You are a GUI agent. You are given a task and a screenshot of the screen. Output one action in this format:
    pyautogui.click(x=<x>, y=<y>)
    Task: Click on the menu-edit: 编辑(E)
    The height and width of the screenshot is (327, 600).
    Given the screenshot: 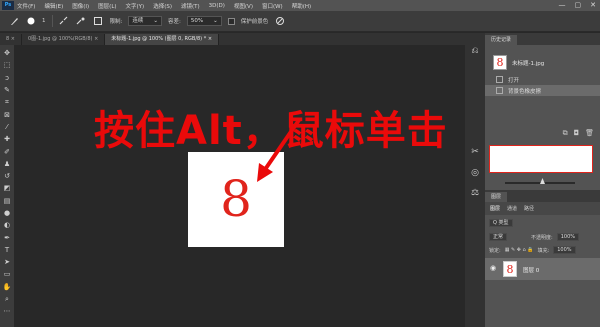 What is the action you would take?
    pyautogui.click(x=53, y=6)
    